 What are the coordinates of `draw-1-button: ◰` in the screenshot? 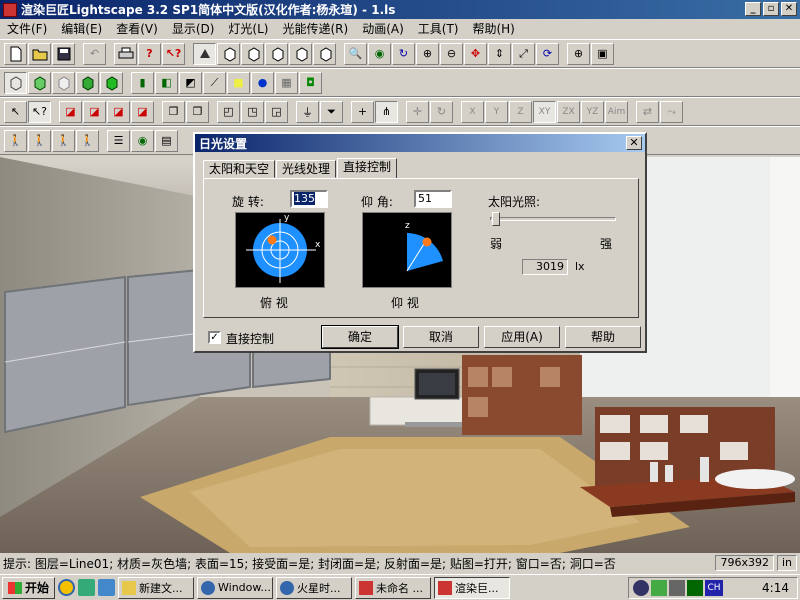 It's located at (228, 111).